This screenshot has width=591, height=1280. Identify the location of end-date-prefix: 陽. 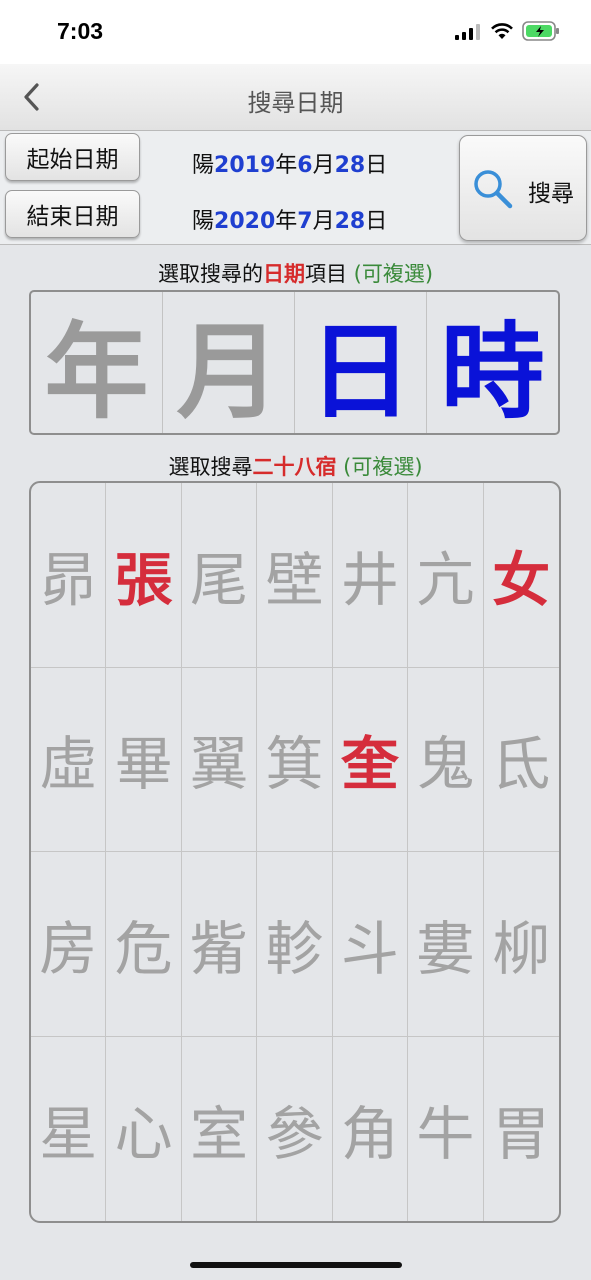
(203, 221).